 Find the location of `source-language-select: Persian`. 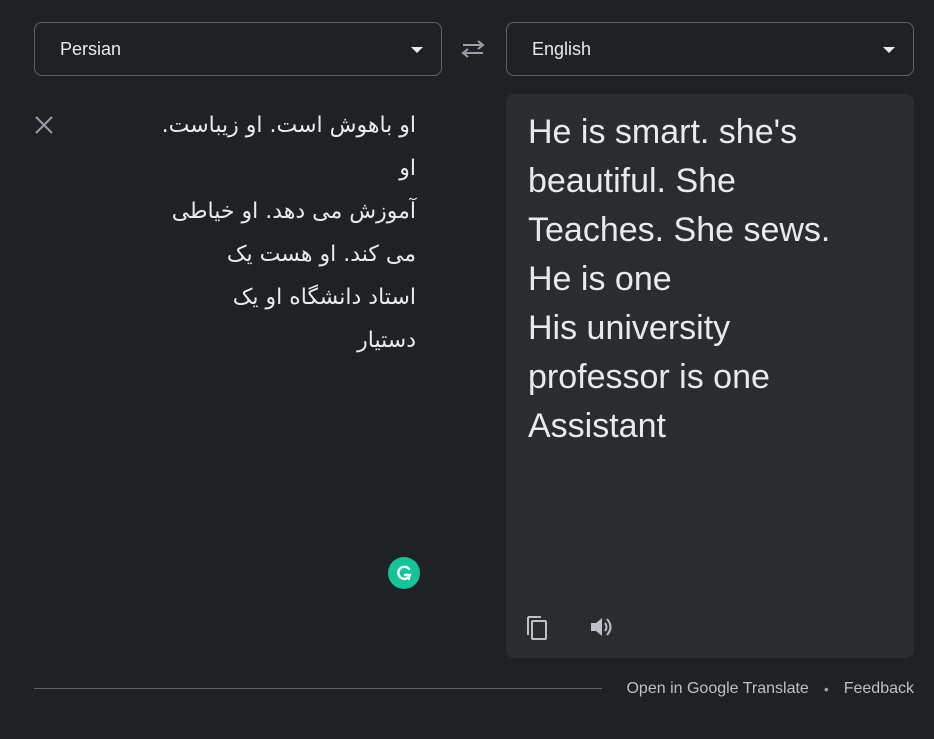

source-language-select: Persian is located at coordinates (238, 49).